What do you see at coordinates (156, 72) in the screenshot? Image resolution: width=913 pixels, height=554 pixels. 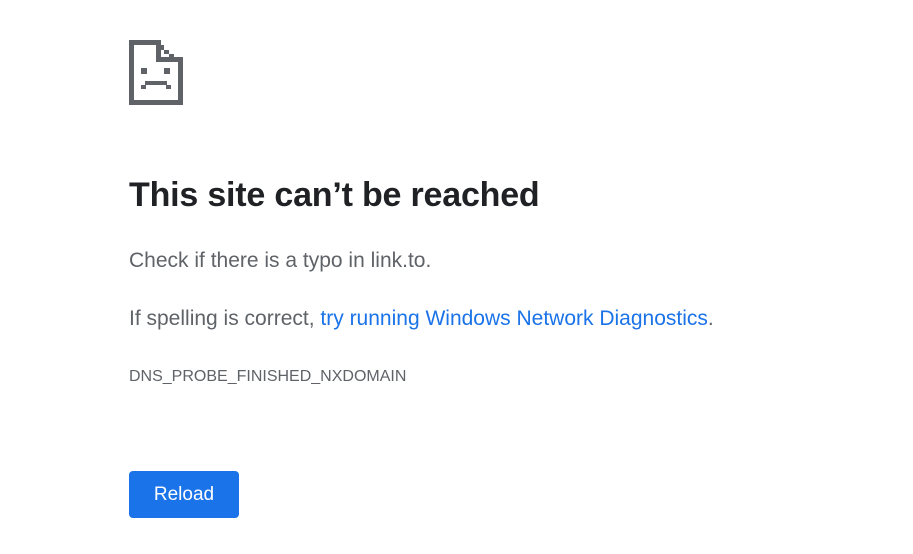 I see `sad-page-icon` at bounding box center [156, 72].